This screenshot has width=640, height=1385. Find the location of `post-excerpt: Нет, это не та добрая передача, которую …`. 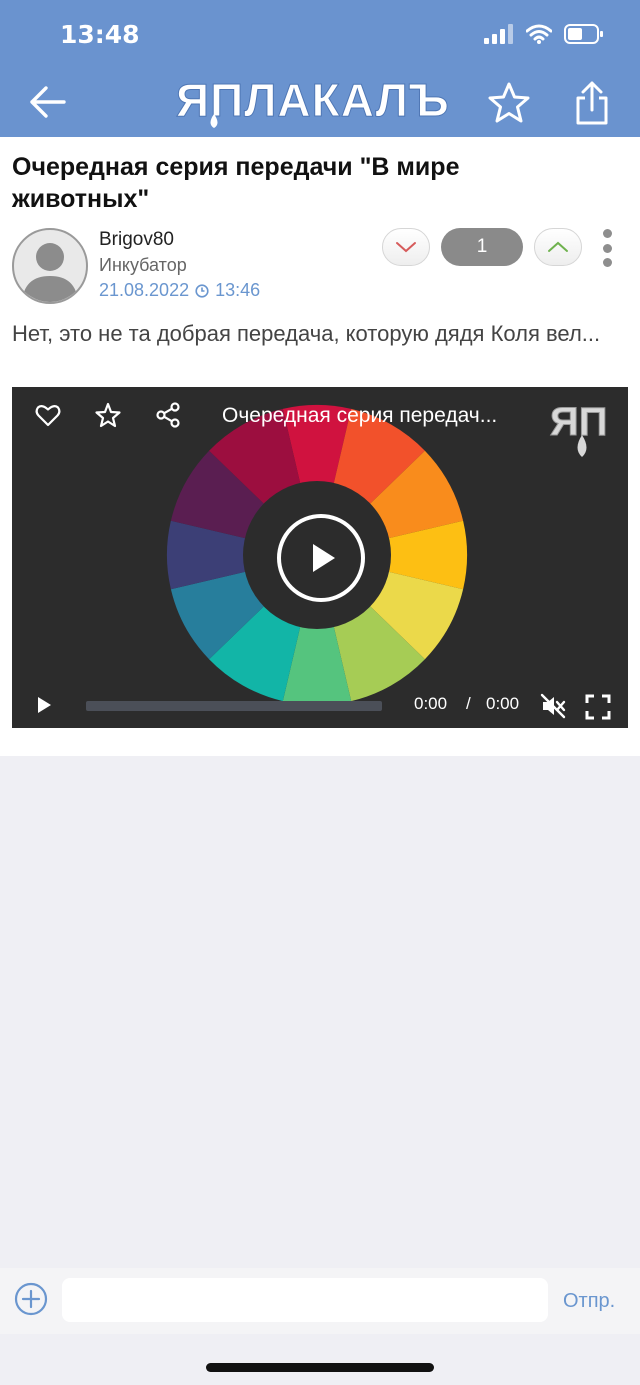

post-excerpt: Нет, это не та добрая передача, которую … is located at coordinates (306, 333).